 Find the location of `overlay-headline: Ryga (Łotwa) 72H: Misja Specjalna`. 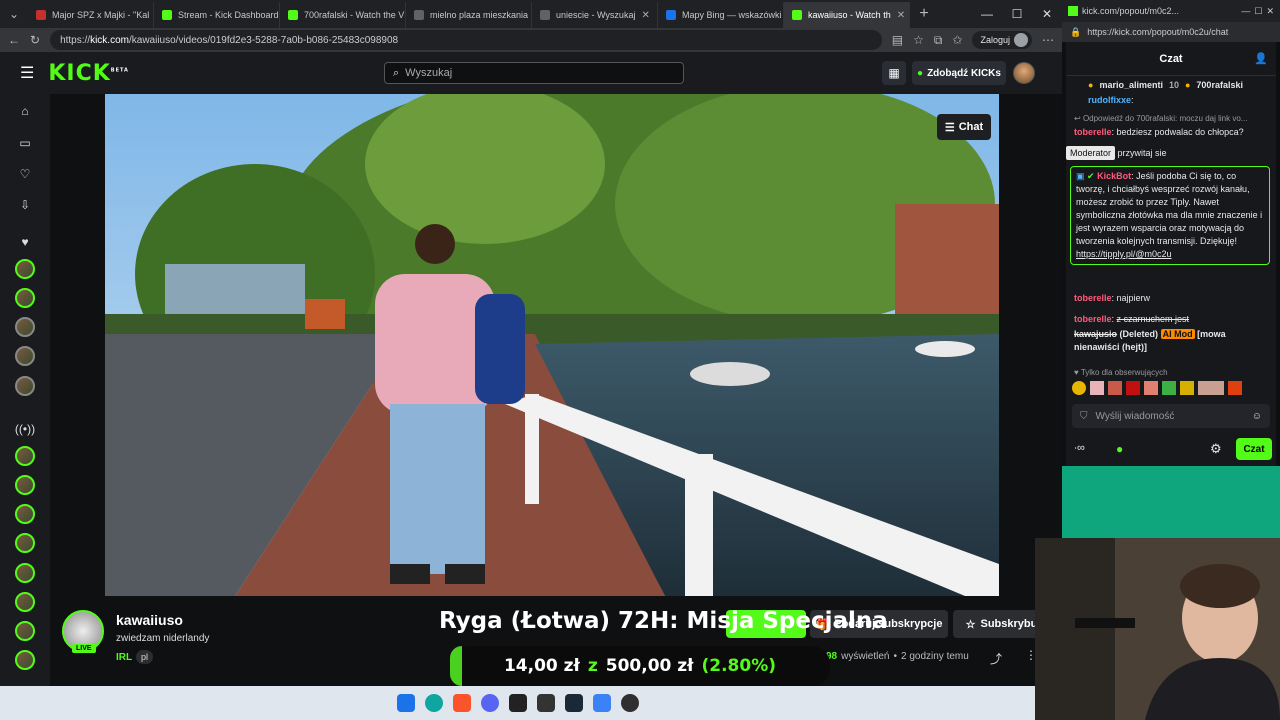

overlay-headline: Ryga (Łotwa) 72H: Misja Specjalna is located at coordinates (663, 621).